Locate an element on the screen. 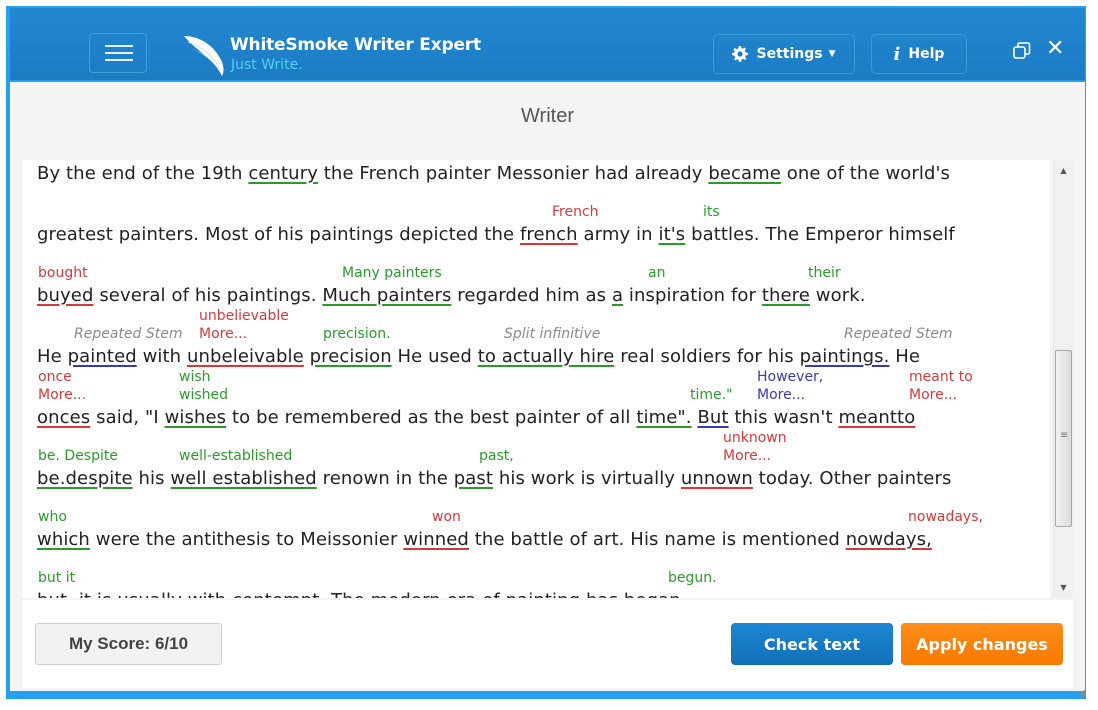  suggestion-link: time." is located at coordinates (711, 395).